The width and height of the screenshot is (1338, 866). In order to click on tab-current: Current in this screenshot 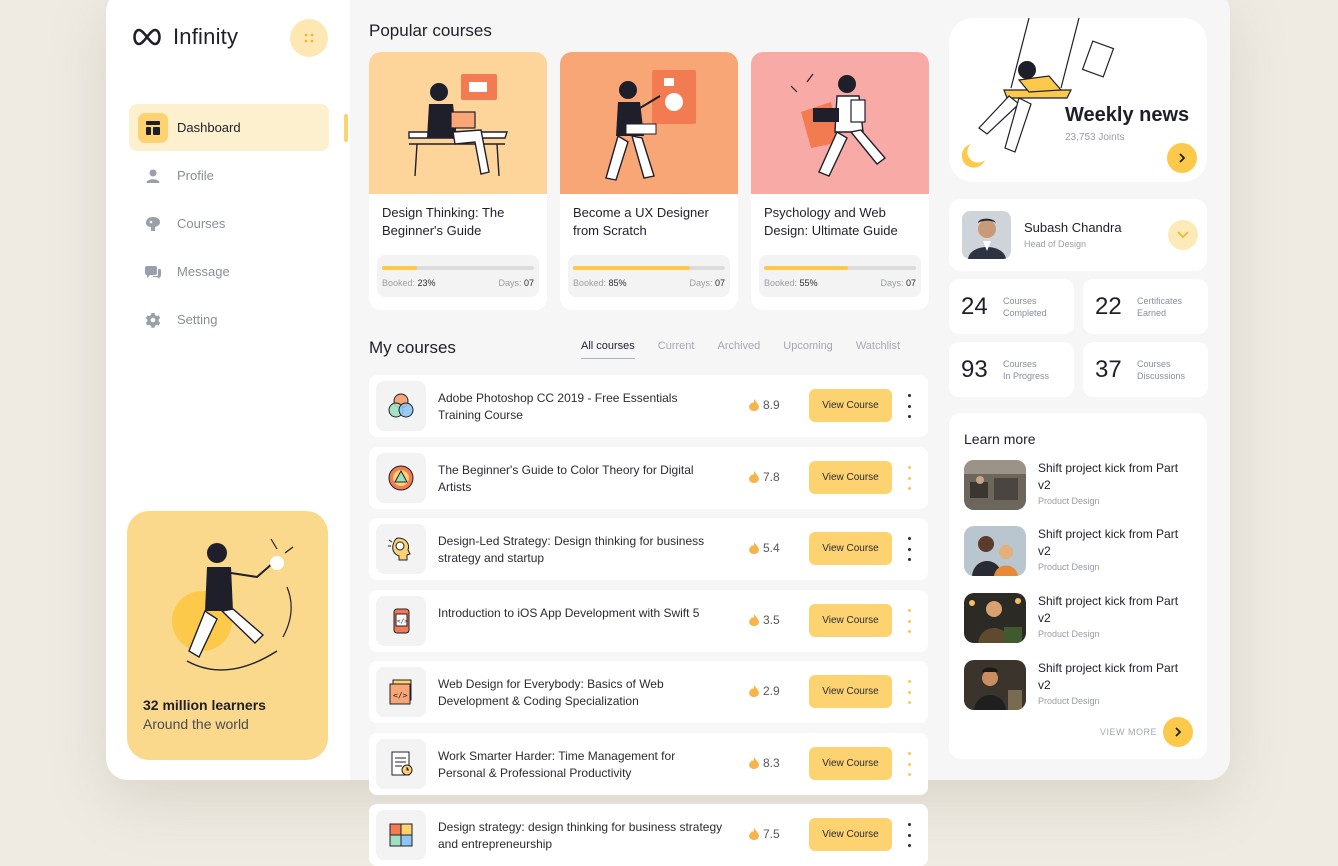, I will do `click(676, 349)`.